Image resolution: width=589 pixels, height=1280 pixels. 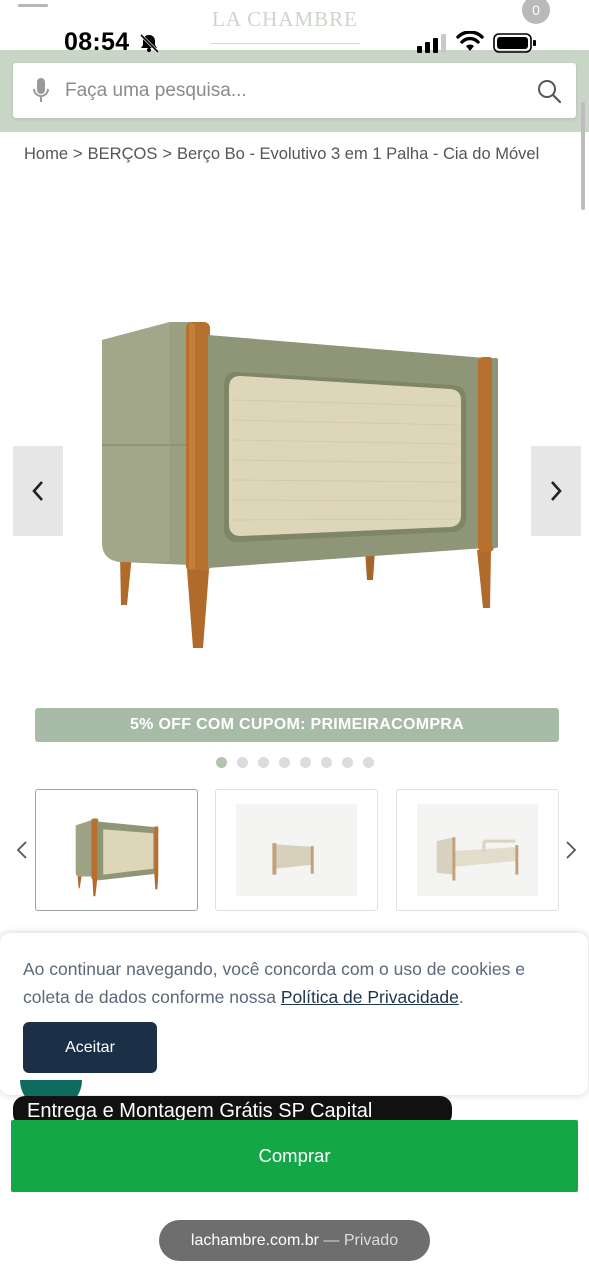 What do you see at coordinates (290, 90) in the screenshot?
I see `search-input` at bounding box center [290, 90].